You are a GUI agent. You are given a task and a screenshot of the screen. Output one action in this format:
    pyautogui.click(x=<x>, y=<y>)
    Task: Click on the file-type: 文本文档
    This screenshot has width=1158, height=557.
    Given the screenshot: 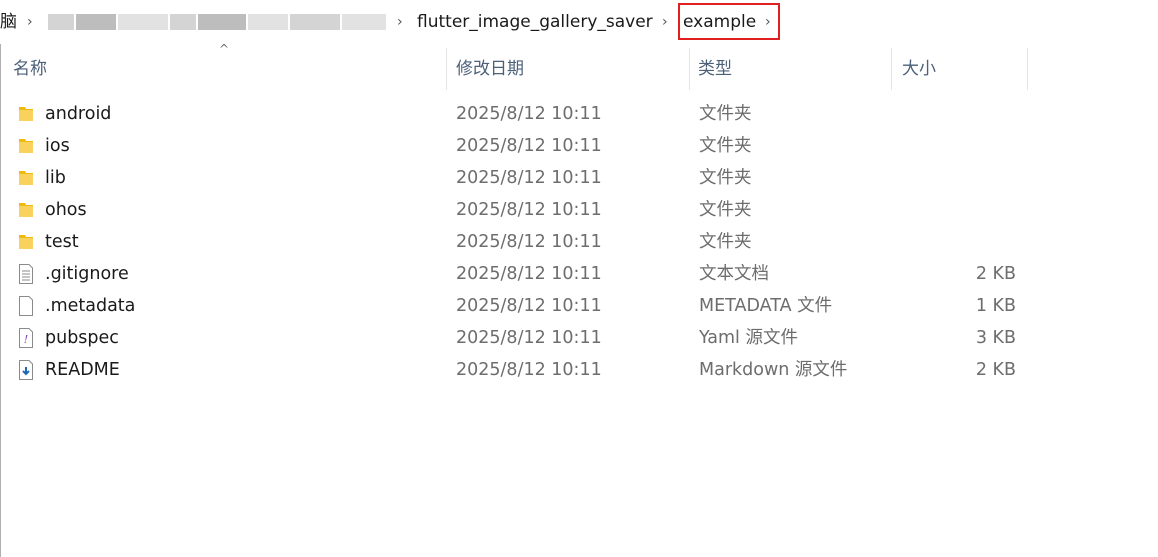 What is the action you would take?
    pyautogui.click(x=734, y=274)
    